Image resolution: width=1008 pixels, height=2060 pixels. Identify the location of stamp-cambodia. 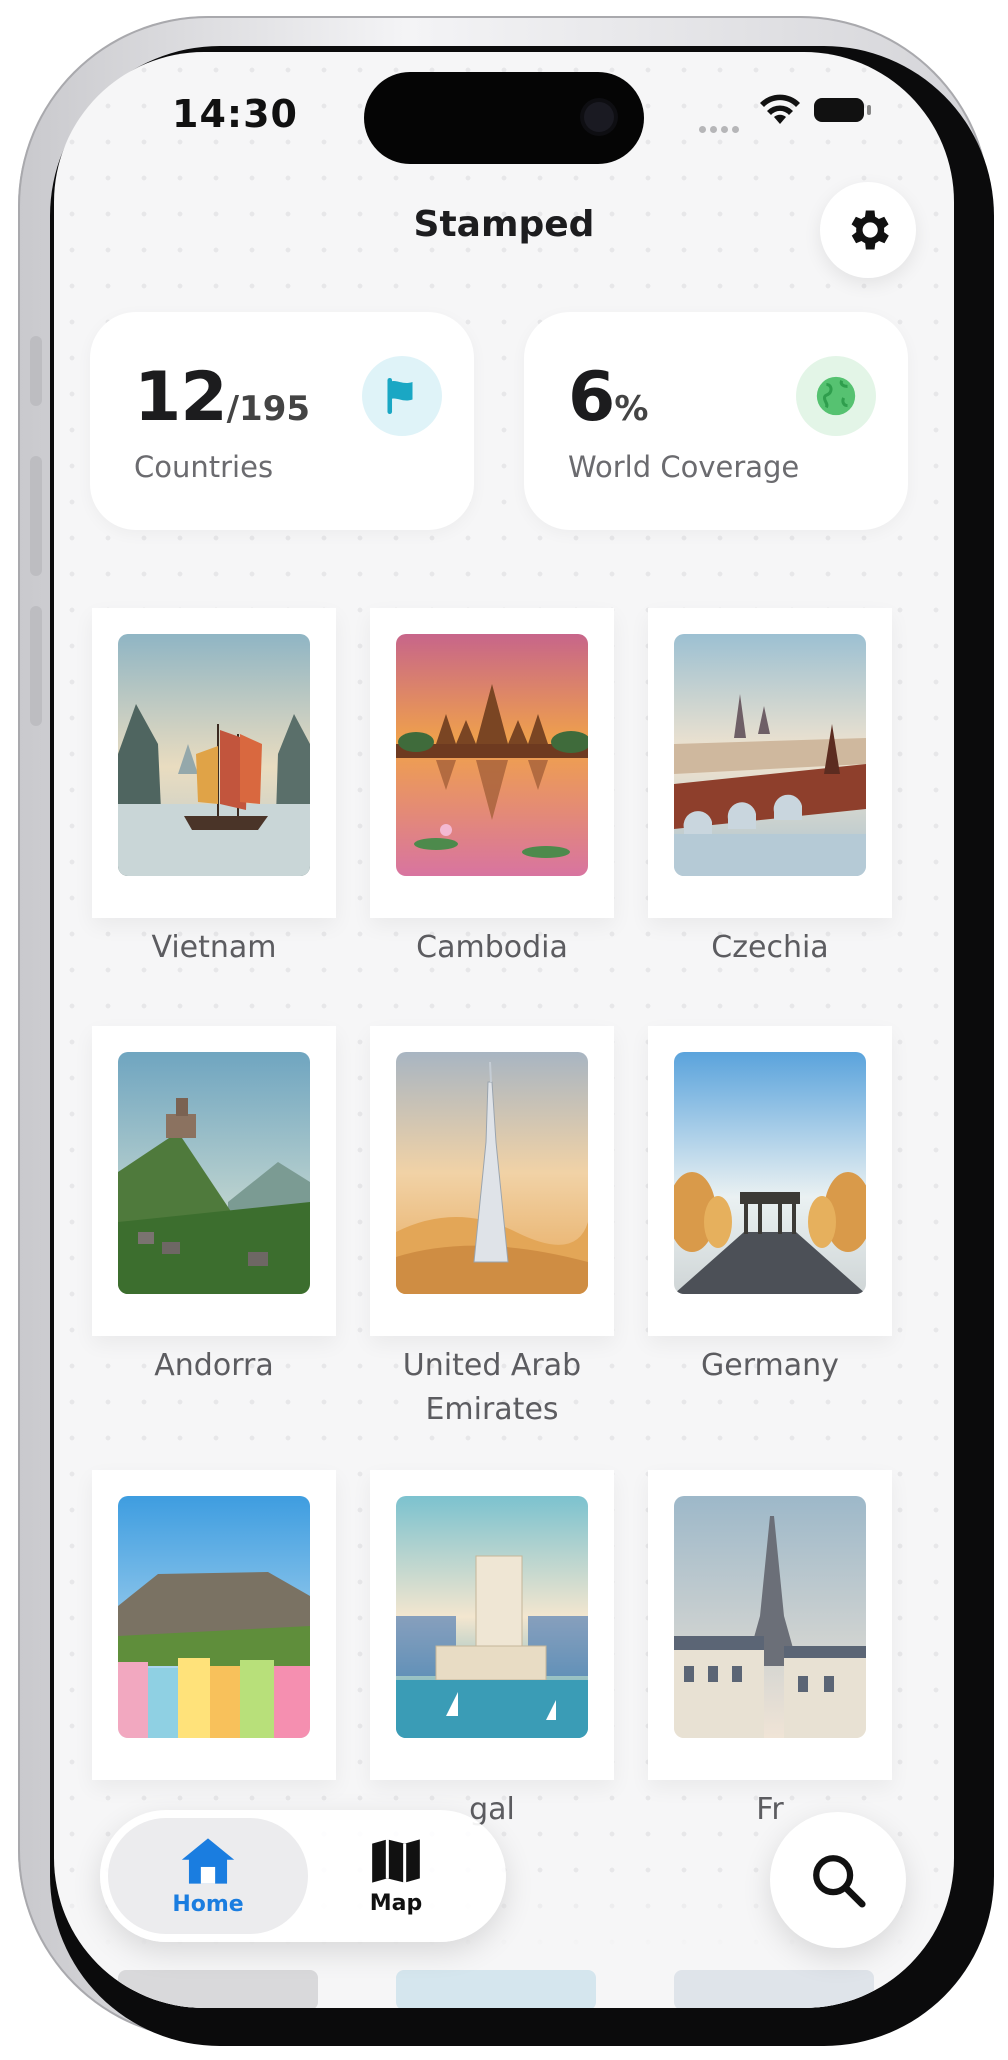
(492, 763).